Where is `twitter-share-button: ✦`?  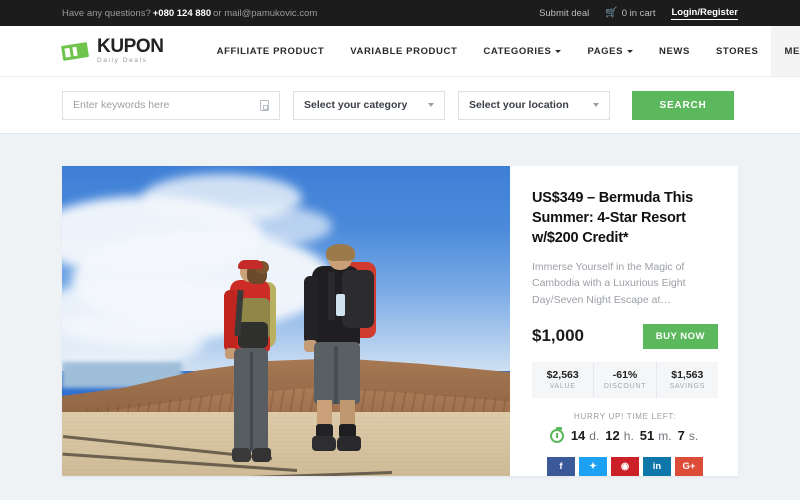 twitter-share-button: ✦ is located at coordinates (593, 466).